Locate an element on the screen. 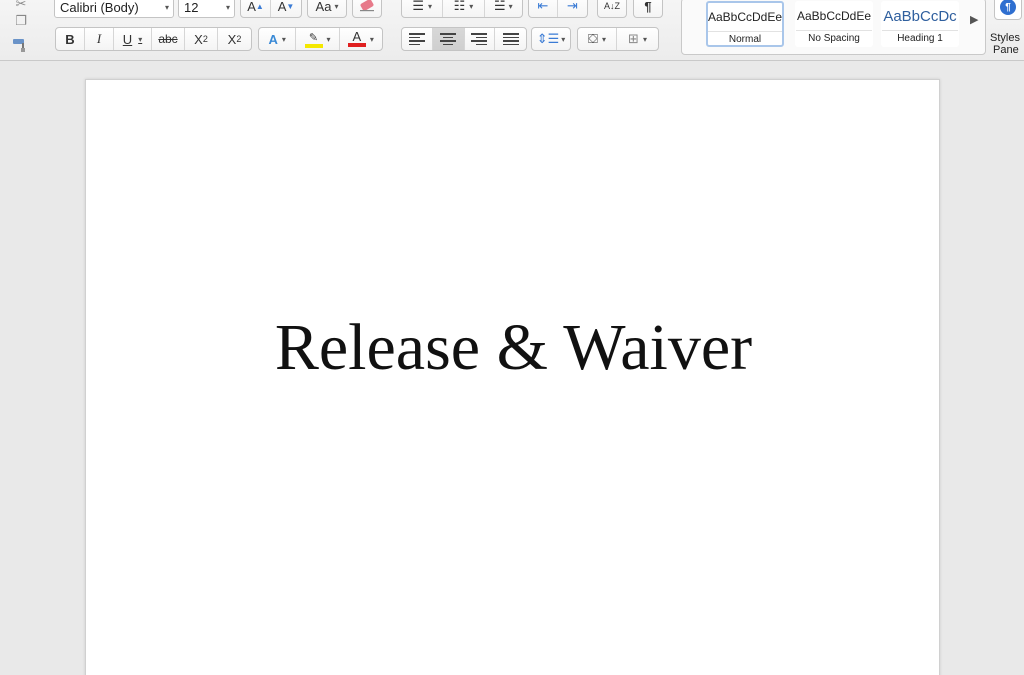 This screenshot has width=1024, height=675. copy-icon: ❐ is located at coordinates (21, 21).